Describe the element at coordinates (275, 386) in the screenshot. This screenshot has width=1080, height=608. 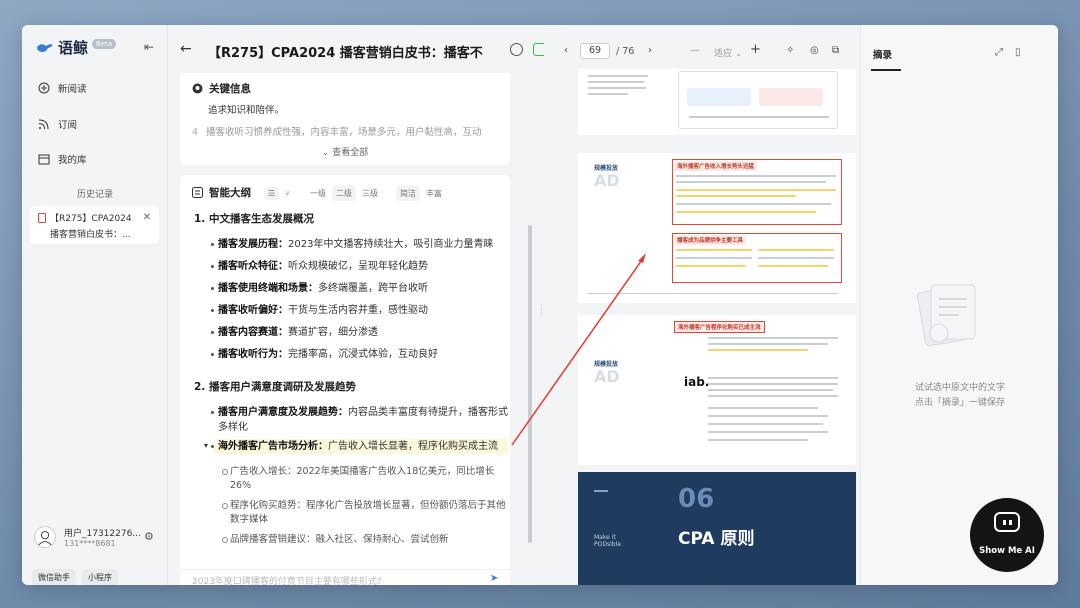
I see `outline-section-2: 2. 播客用户满意度调研及发展趋势` at that location.